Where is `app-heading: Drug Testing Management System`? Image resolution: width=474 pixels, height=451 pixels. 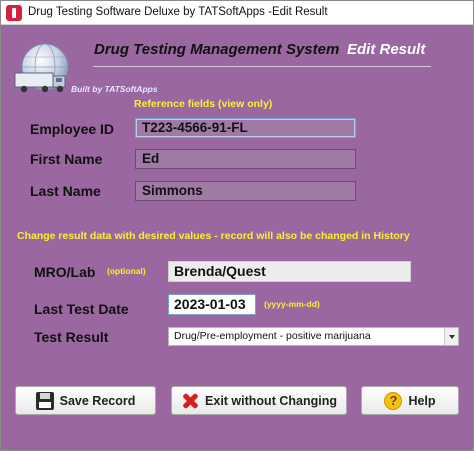
app-heading: Drug Testing Management System is located at coordinates (217, 49).